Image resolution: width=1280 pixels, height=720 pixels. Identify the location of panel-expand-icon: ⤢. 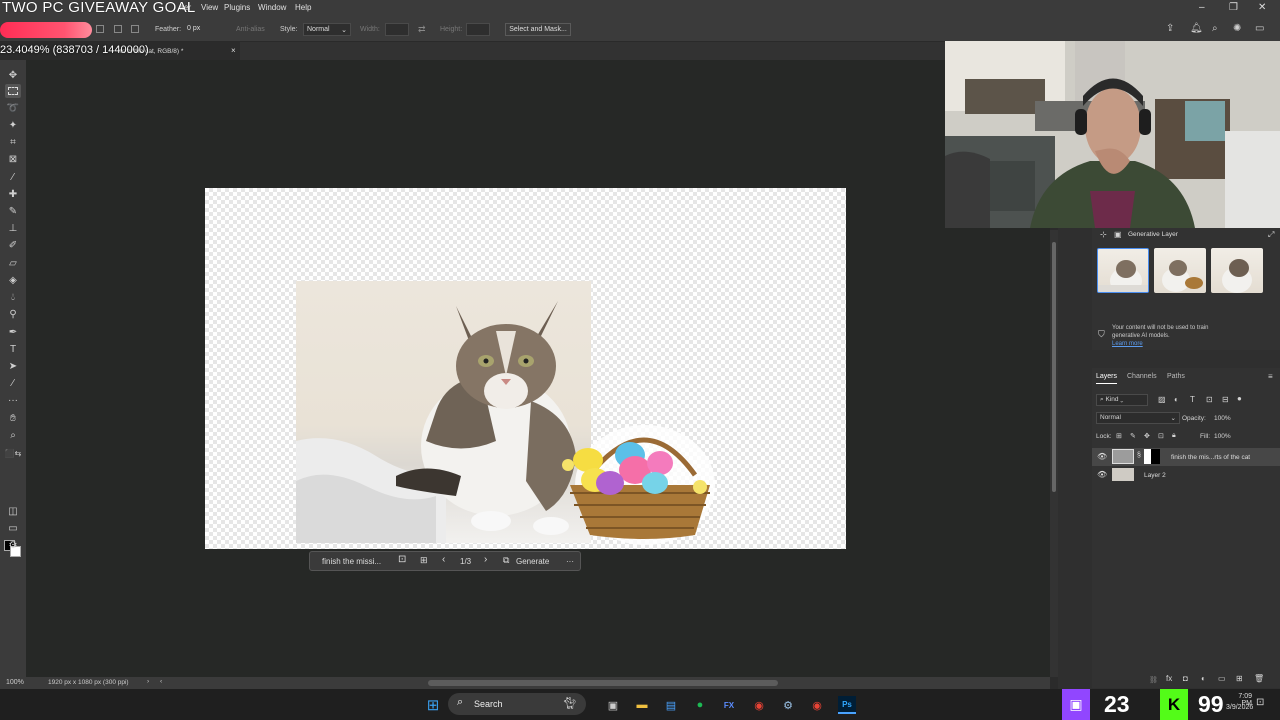
(1271, 235).